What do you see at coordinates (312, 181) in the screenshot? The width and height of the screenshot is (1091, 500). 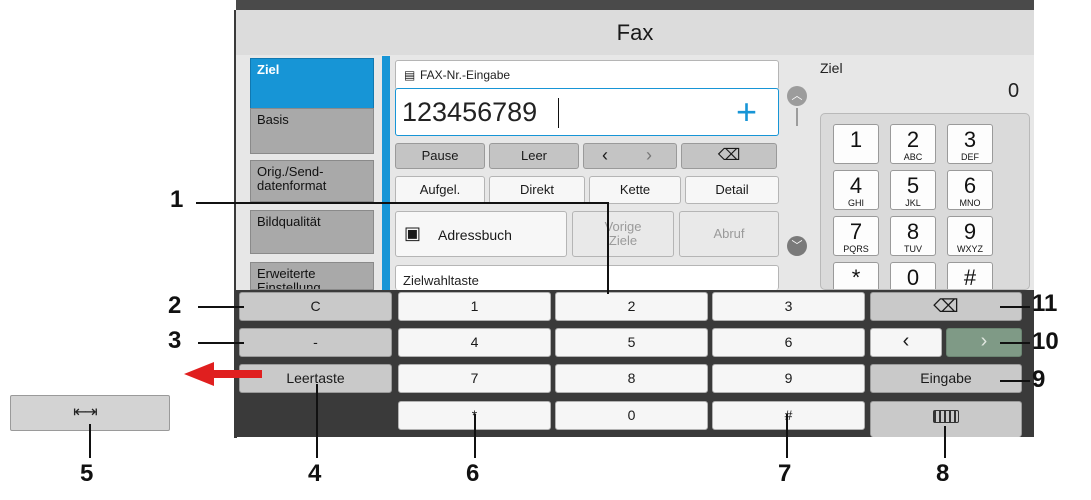 I see `sidebar-item-orig-send: Orig./Send- datenformat` at bounding box center [312, 181].